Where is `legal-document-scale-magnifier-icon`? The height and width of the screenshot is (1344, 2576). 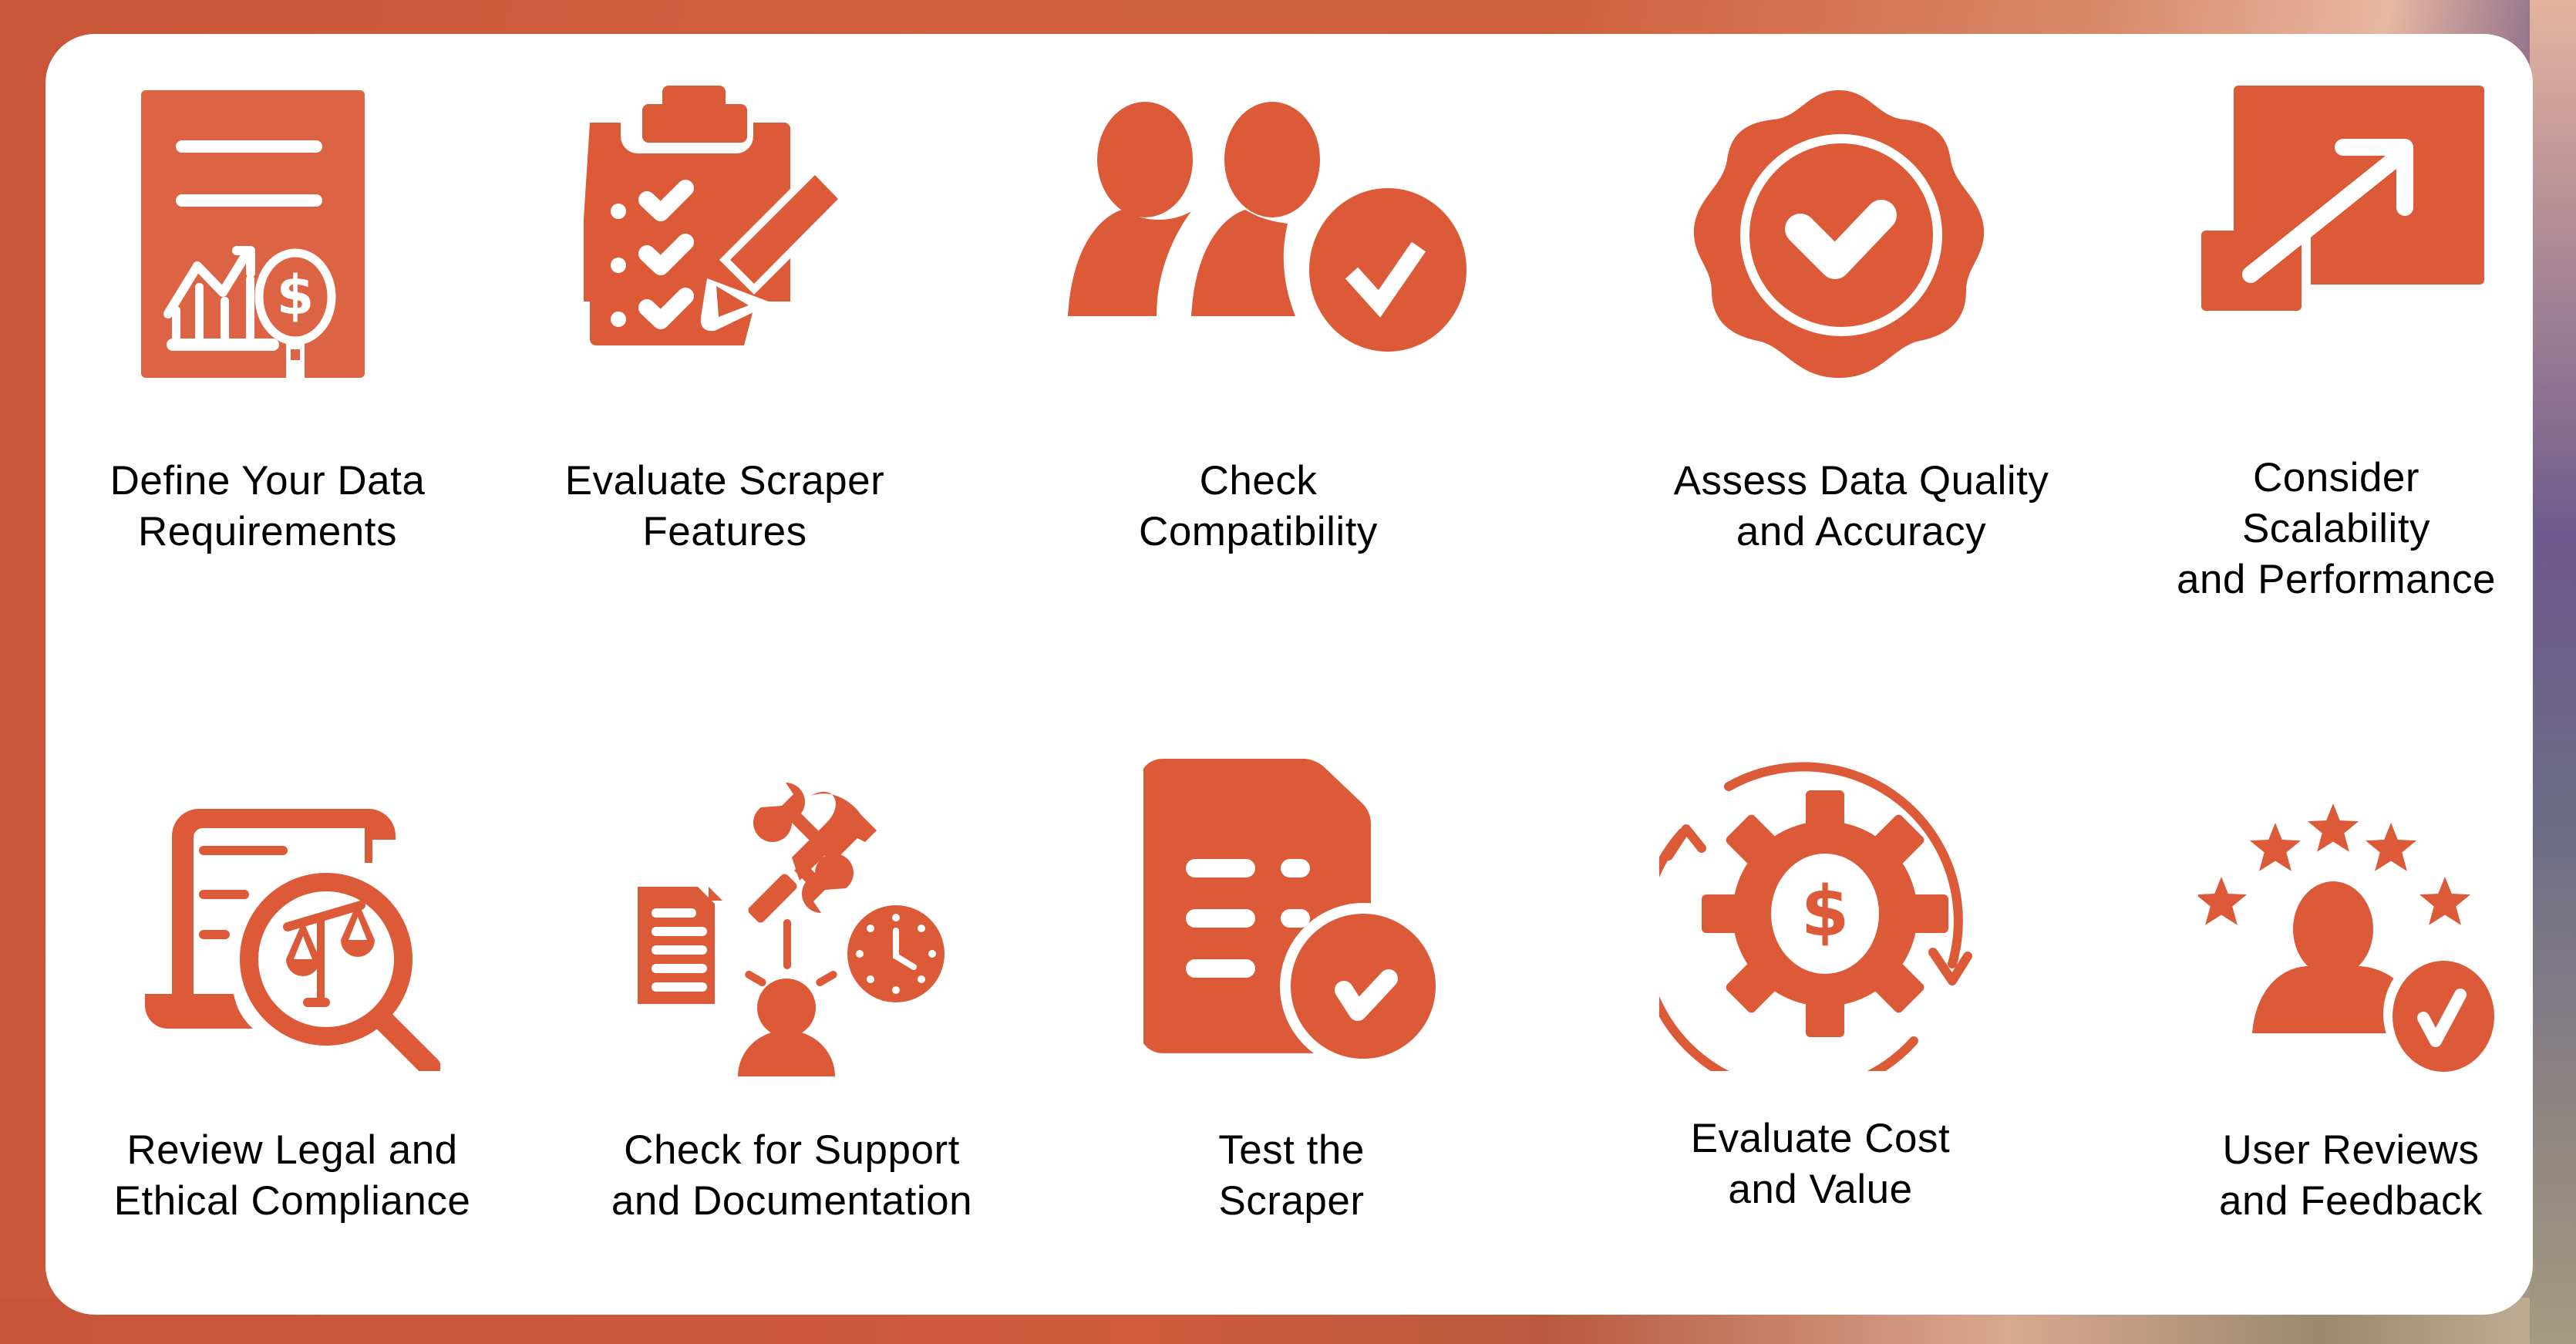 legal-document-scale-magnifier-icon is located at coordinates (292, 938).